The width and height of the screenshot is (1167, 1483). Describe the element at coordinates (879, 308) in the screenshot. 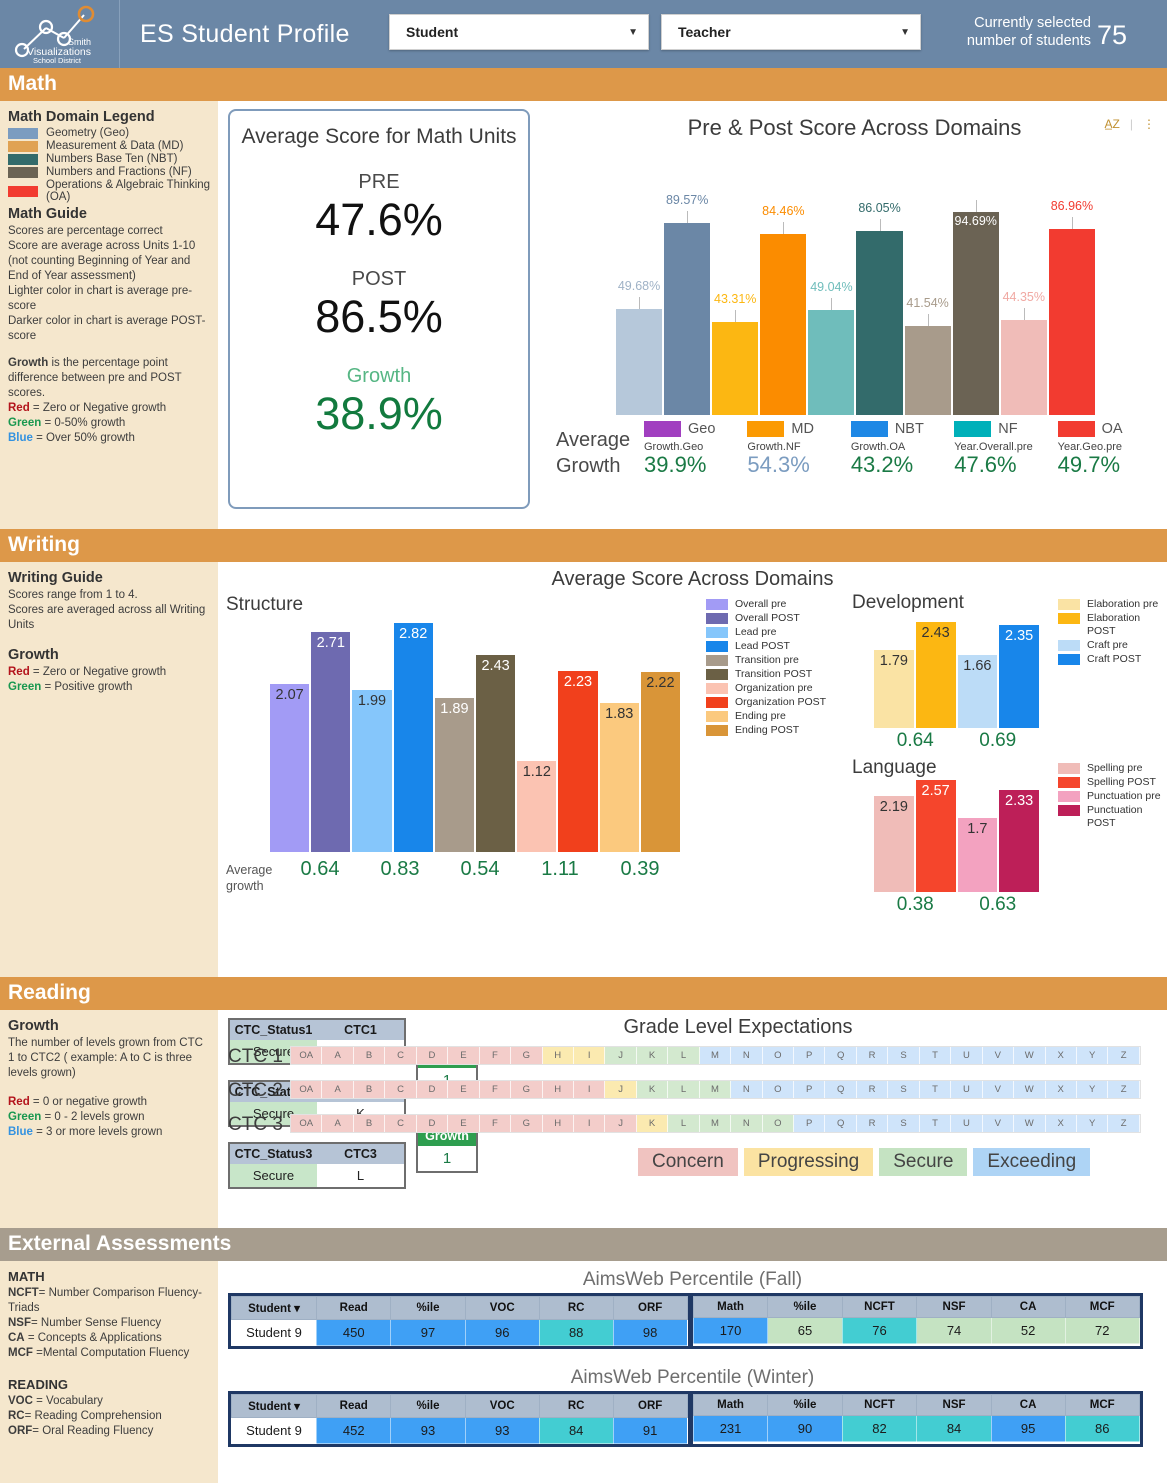

I see `bar-column: 86.05%` at that location.